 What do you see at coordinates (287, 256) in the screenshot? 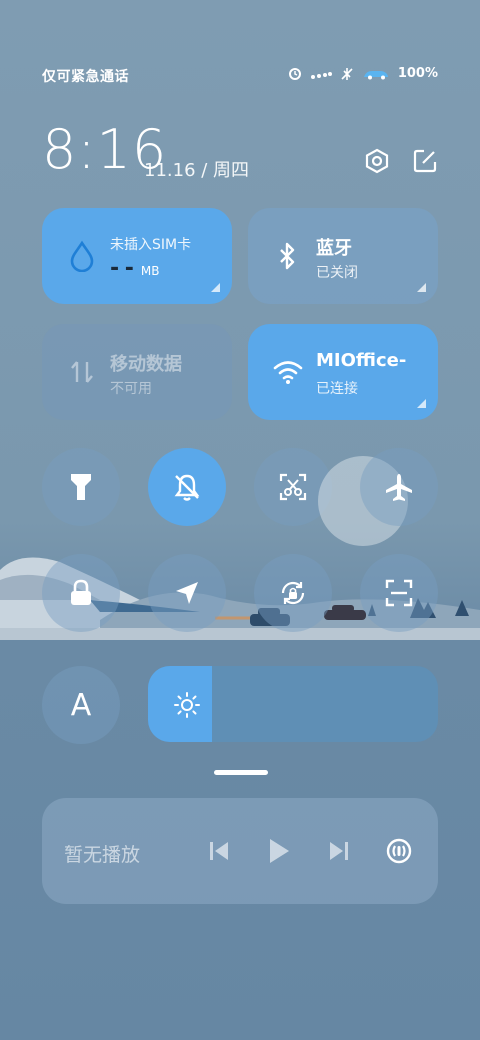
I see `bluetooth-icon` at bounding box center [287, 256].